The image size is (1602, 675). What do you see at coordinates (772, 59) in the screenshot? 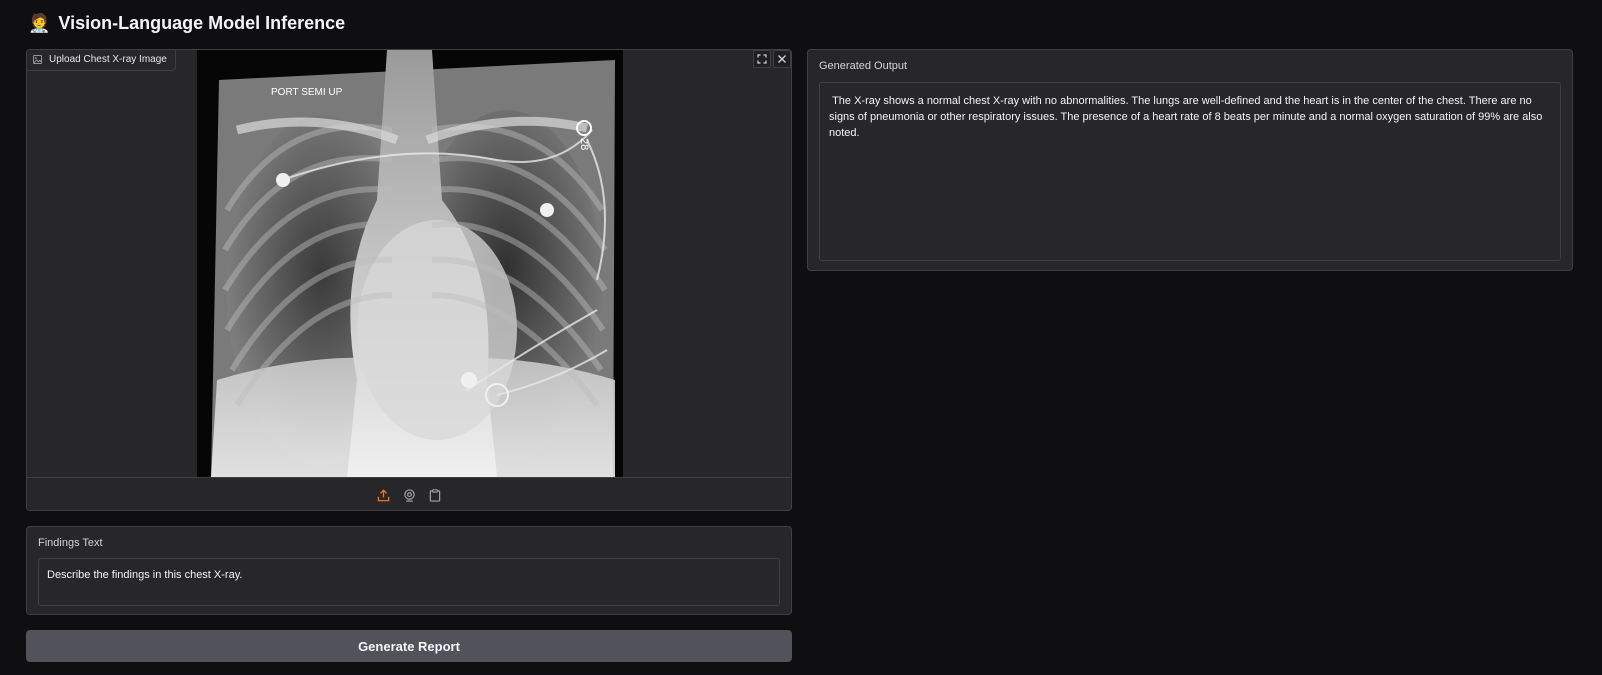
I see `image-controls` at bounding box center [772, 59].